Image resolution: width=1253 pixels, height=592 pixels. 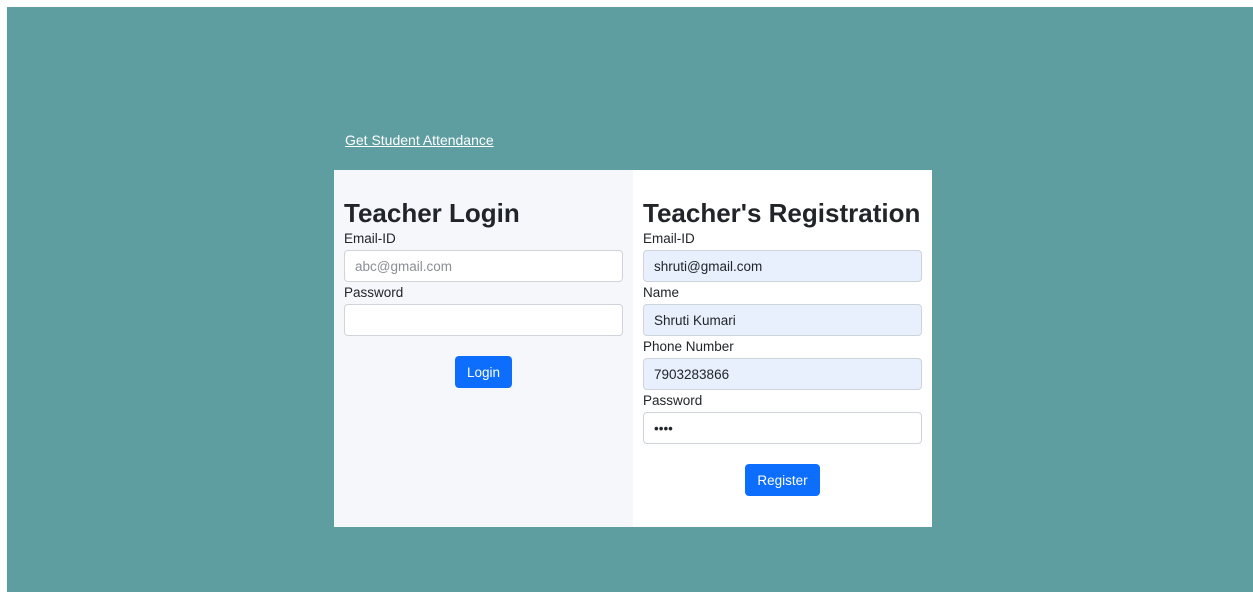 What do you see at coordinates (782, 266) in the screenshot?
I see `registration-email-input` at bounding box center [782, 266].